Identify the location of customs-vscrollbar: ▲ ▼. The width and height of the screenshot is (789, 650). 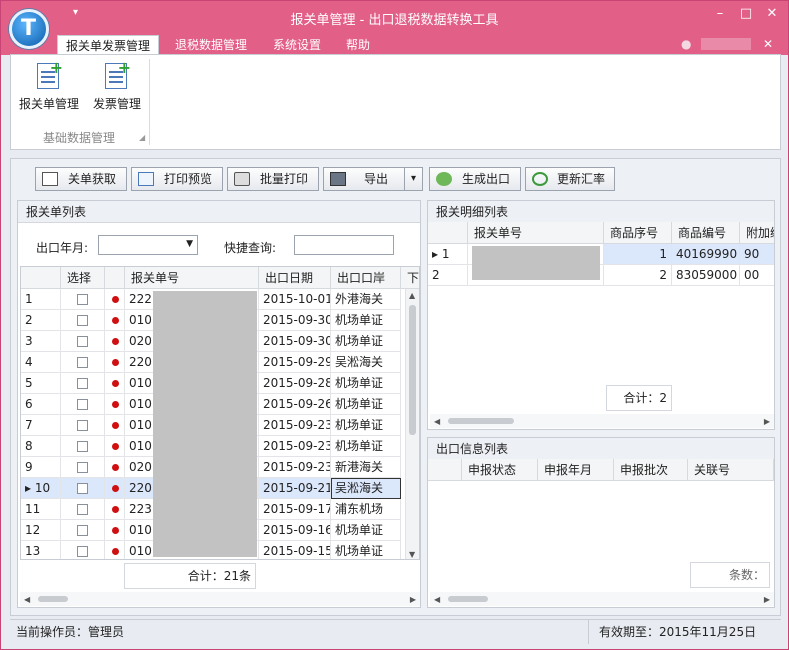
(412, 424).